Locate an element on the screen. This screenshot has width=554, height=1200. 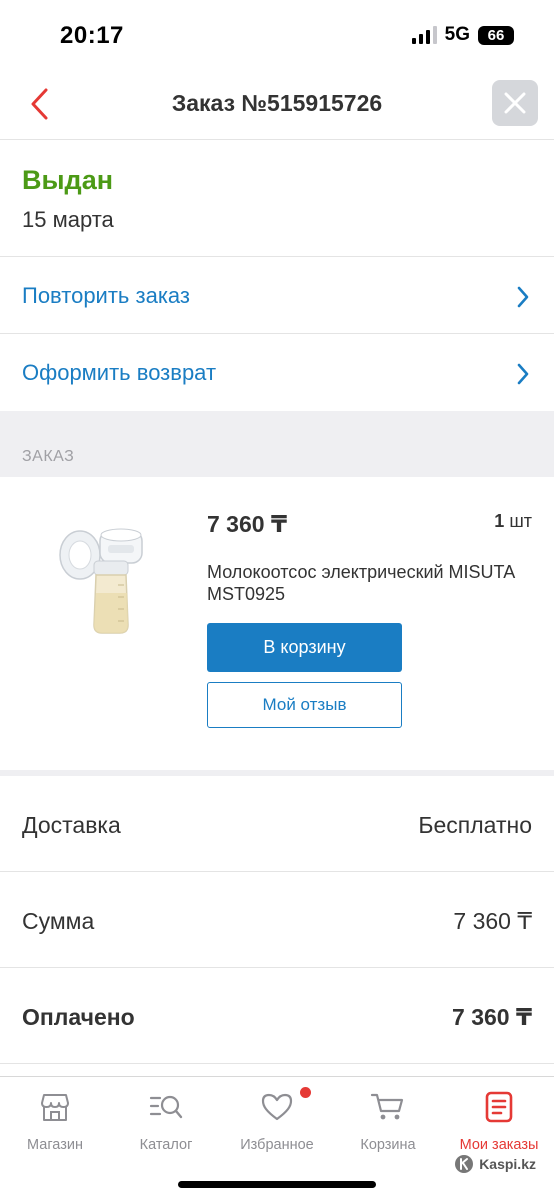
delivery-value: Бесплатно is located at coordinates (475, 825).